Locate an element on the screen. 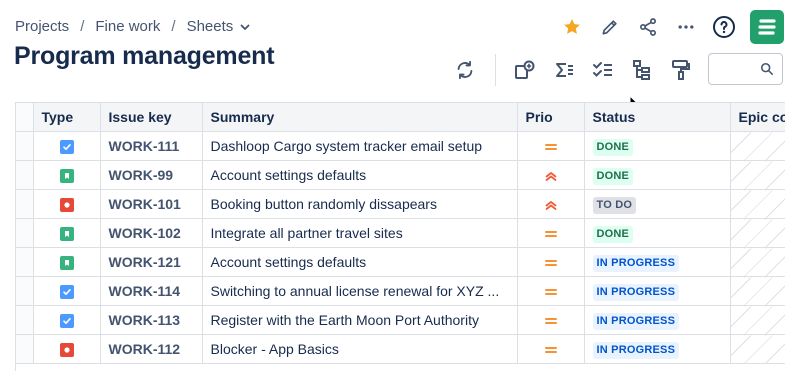 Image resolution: width=800 pixels, height=371 pixels. column-header-status: Status is located at coordinates (657, 117).